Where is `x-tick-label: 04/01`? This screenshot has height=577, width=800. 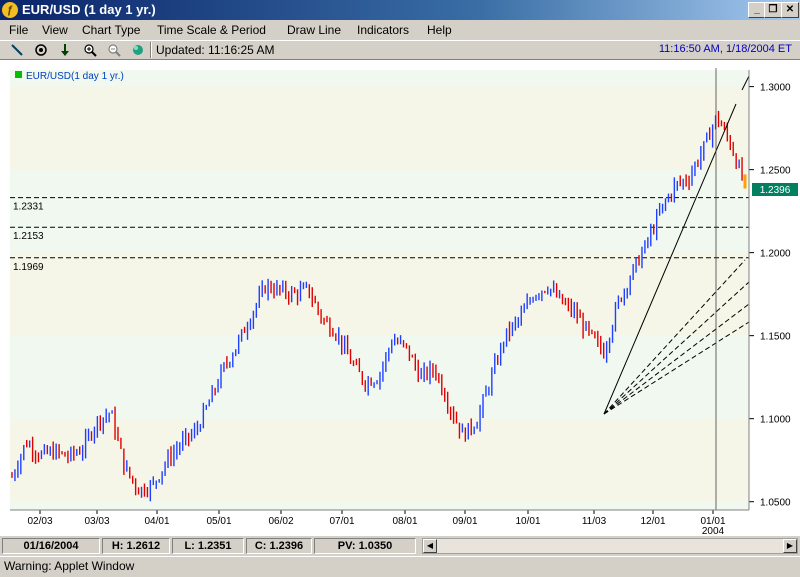
x-tick-label: 04/01 is located at coordinates (156, 521).